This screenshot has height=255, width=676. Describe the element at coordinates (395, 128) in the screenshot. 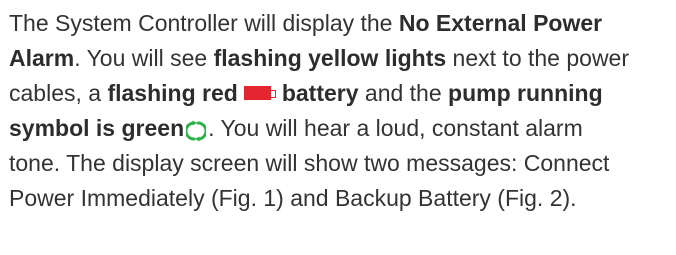

I see `text-run: . You will hear a loud, constant alarm` at that location.